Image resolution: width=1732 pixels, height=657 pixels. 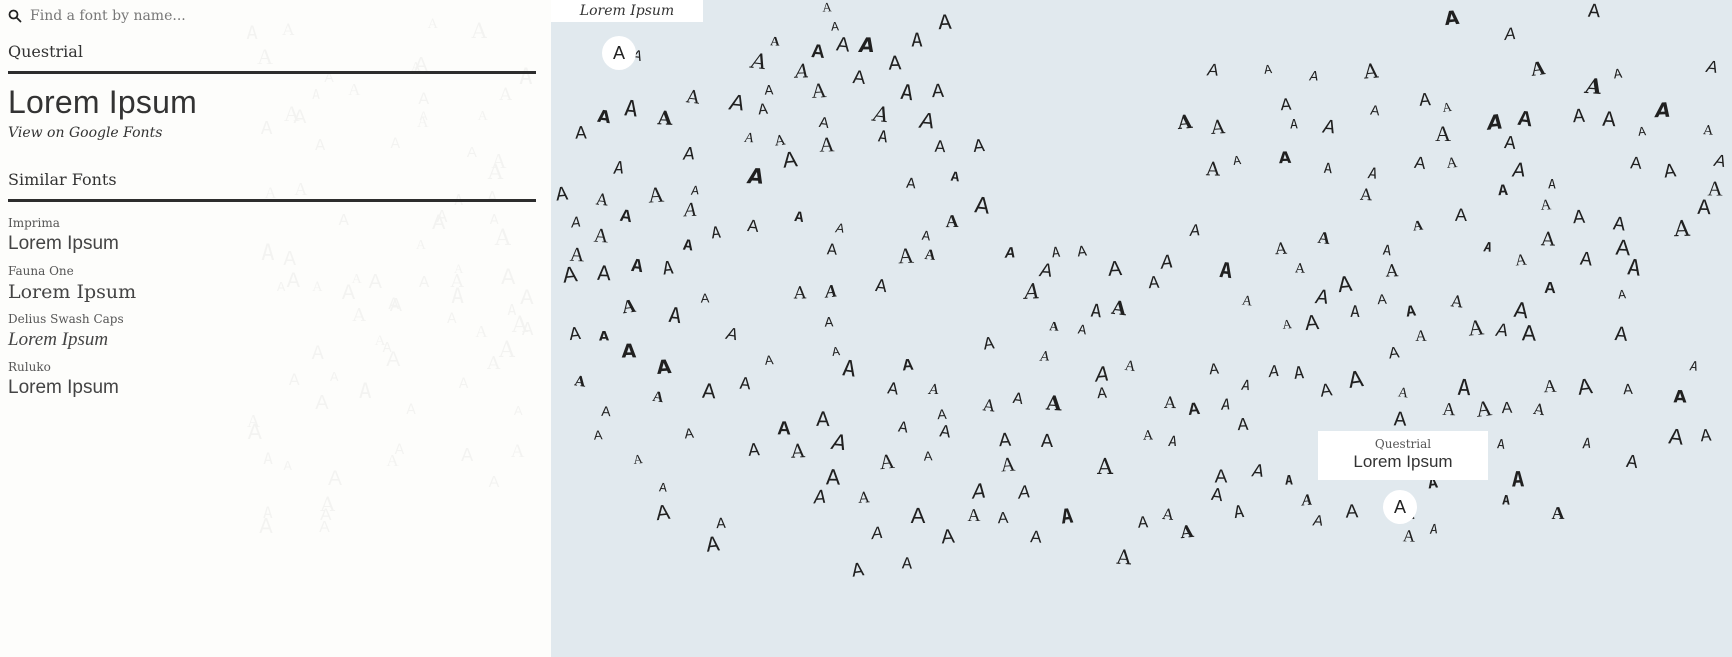 I want to click on similar-font-item-ruluko: Ruluko Lorem Ipsum, so click(x=268, y=384).